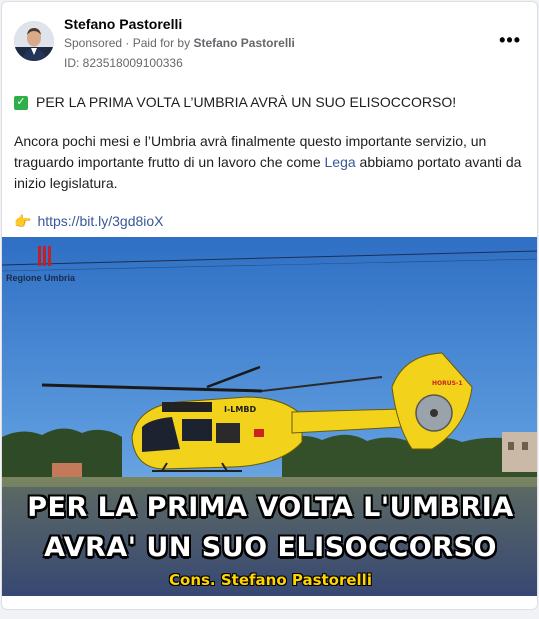 This screenshot has width=539, height=619. Describe the element at coordinates (123, 63) in the screenshot. I see `ad-id: ID: 823518009100336` at that location.